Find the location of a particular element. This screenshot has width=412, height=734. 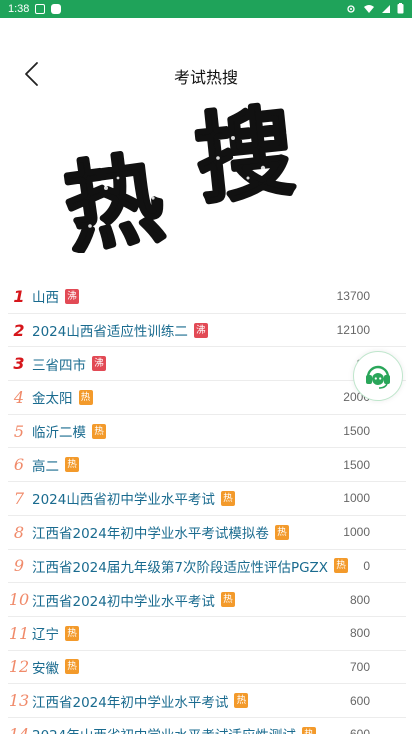

customer-service-icon is located at coordinates (378, 377).